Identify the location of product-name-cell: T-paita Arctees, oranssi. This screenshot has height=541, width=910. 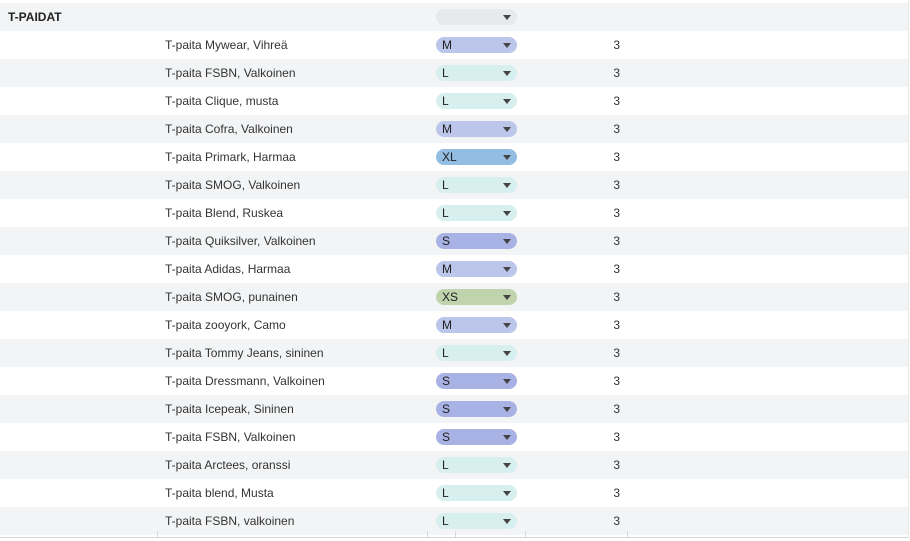
(227, 465).